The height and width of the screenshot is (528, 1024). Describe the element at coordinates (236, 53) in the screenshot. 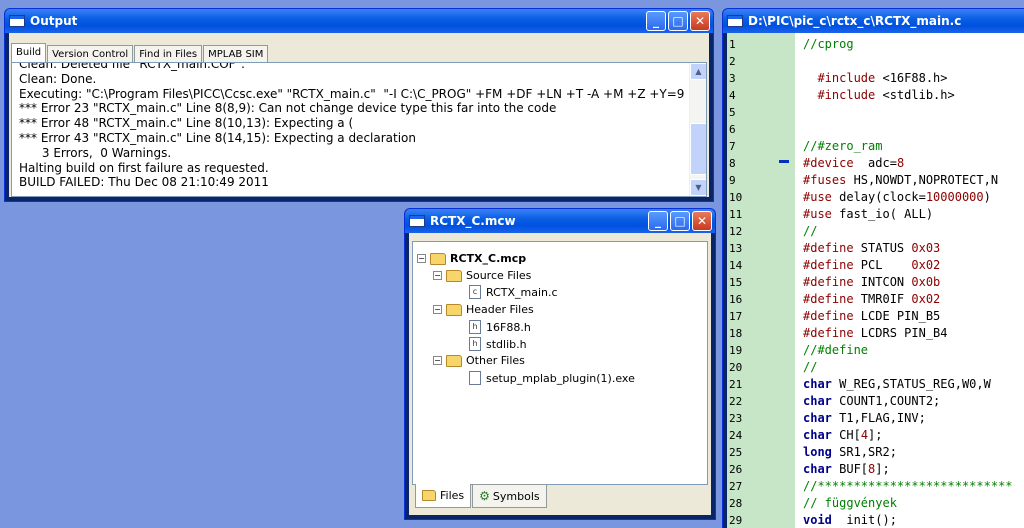

I see `tab-mplab-sim: MPLAB SIM` at that location.